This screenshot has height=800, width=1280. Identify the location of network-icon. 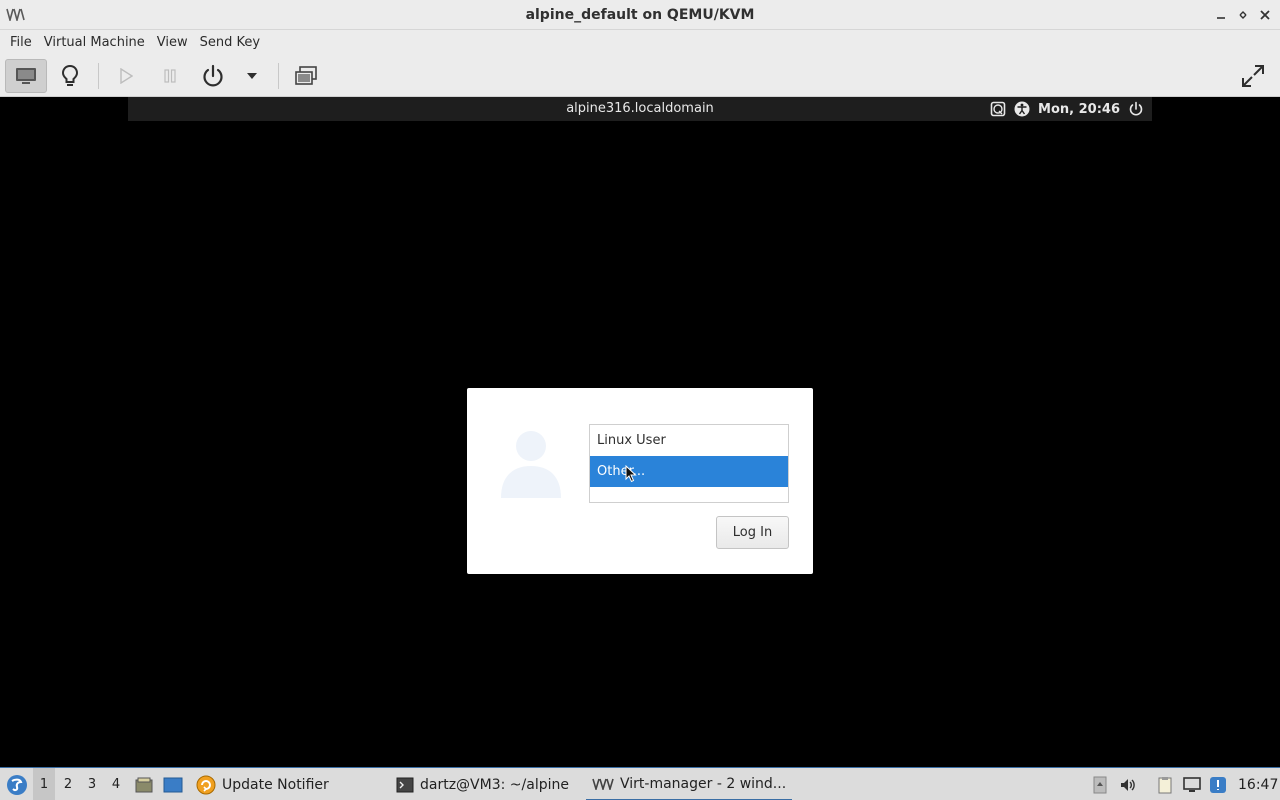
(1192, 784).